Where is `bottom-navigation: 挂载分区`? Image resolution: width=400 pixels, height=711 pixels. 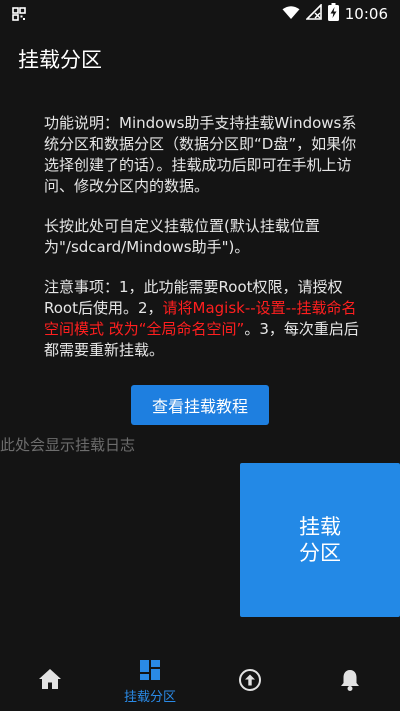
bottom-navigation: 挂载分区 is located at coordinates (200, 680).